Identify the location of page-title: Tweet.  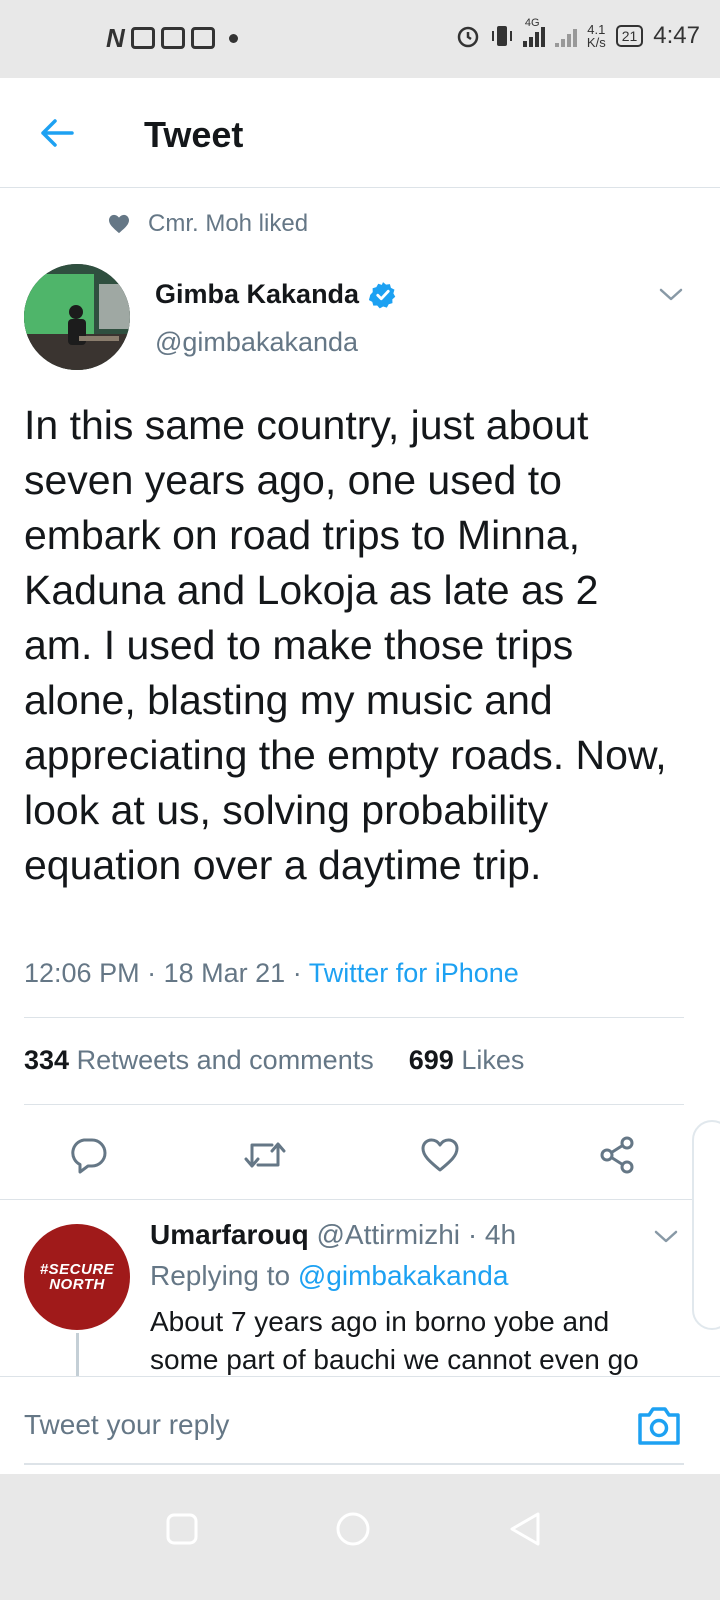
(194, 134).